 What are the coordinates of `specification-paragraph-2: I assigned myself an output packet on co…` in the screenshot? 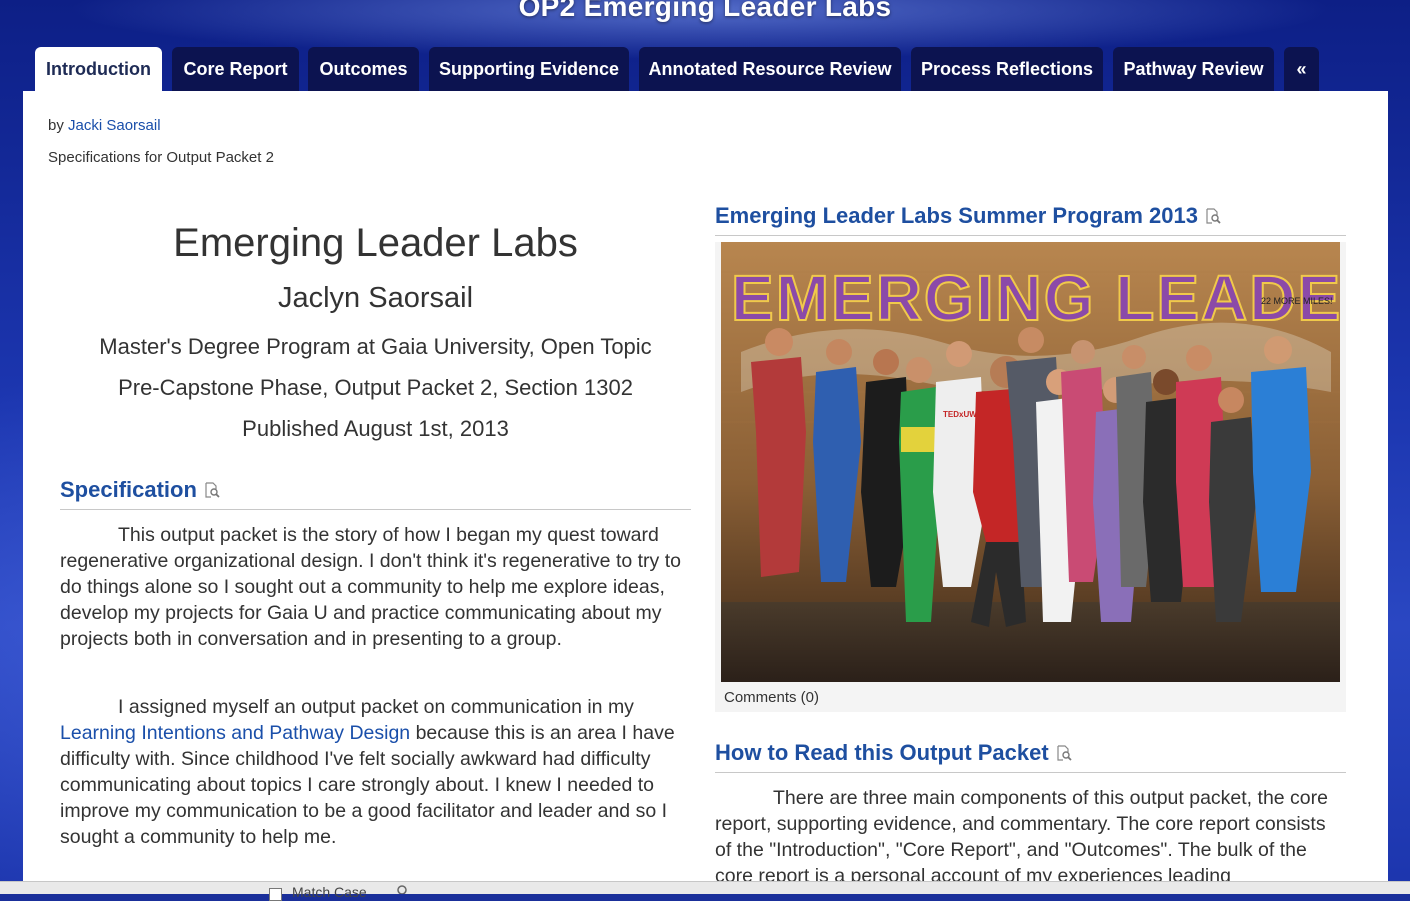 It's located at (375, 772).